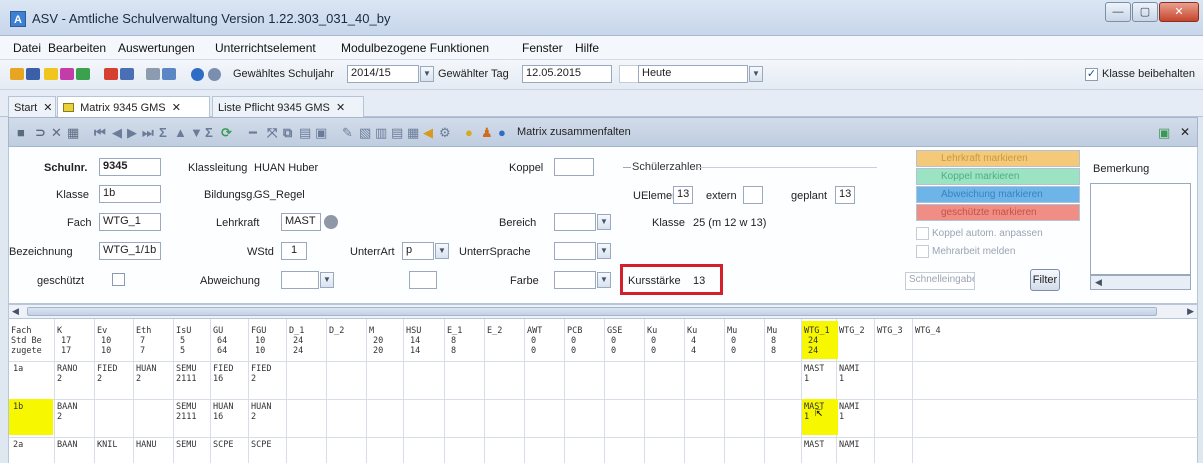 The image size is (1203, 463). What do you see at coordinates (574, 167) in the screenshot?
I see `koppel-field` at bounding box center [574, 167].